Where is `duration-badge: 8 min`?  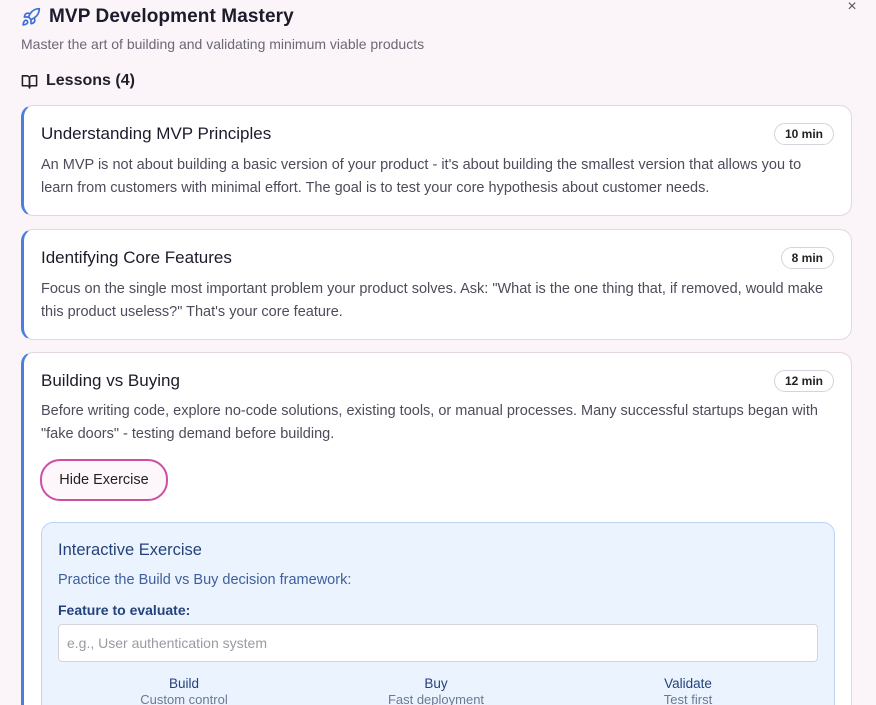
duration-badge: 8 min is located at coordinates (807, 258).